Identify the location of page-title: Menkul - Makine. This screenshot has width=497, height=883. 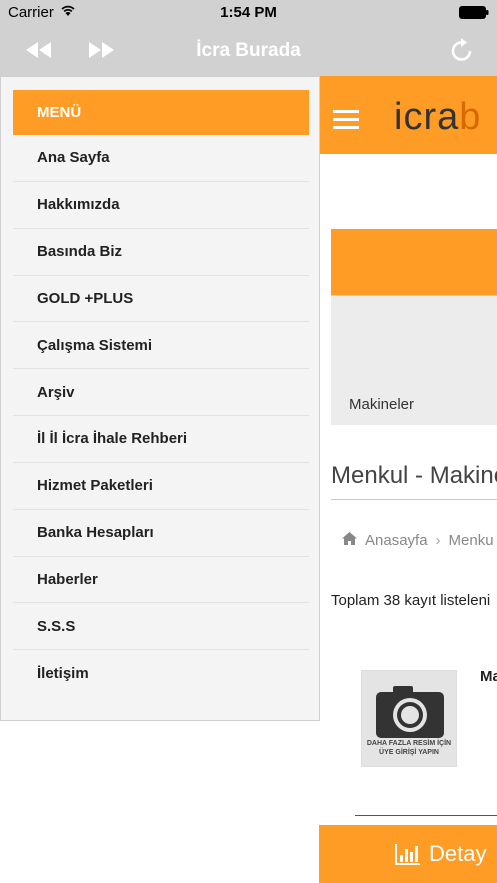
(414, 475).